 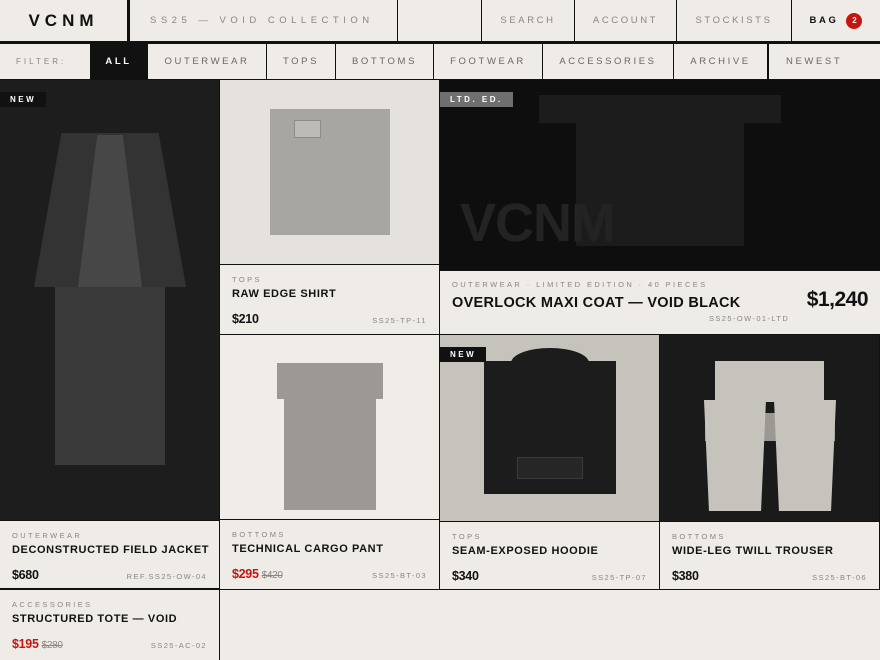 I want to click on product-name: WIDE-LEG TWILL TROUSER, so click(x=769, y=551).